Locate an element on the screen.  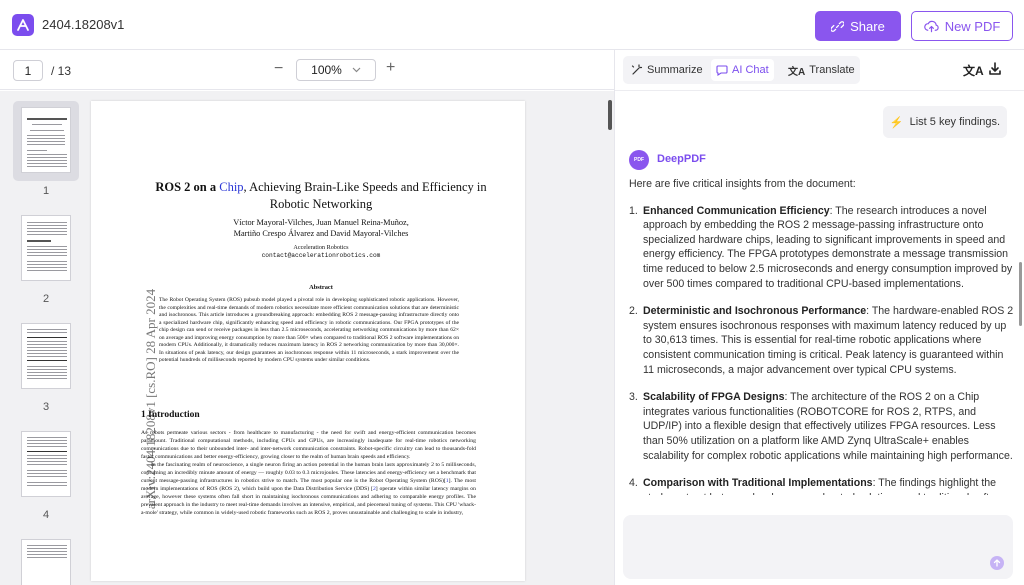
share-label: Share is located at coordinates (867, 26).